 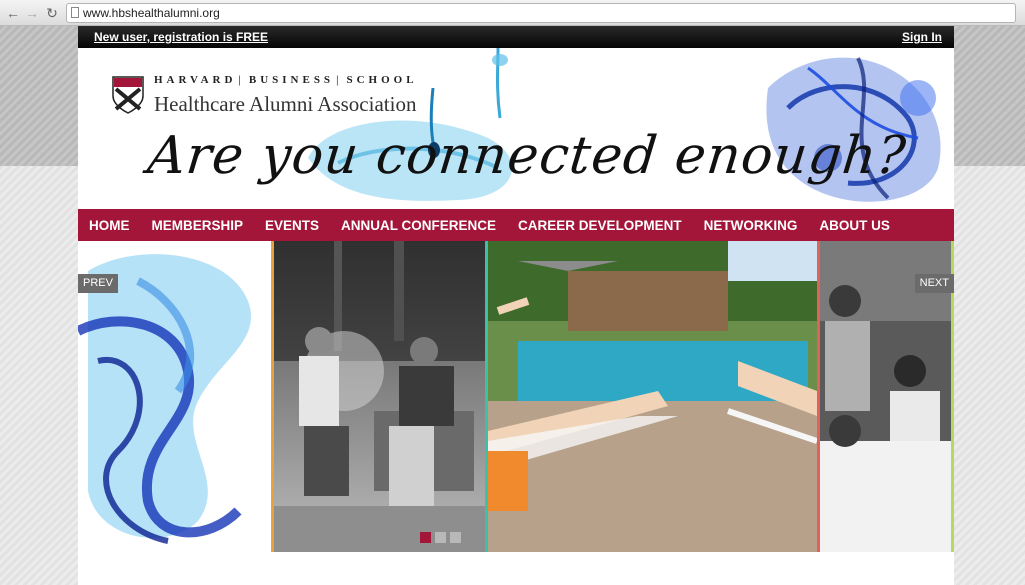 What do you see at coordinates (52, 13) in the screenshot?
I see `reload-icon: ↻` at bounding box center [52, 13].